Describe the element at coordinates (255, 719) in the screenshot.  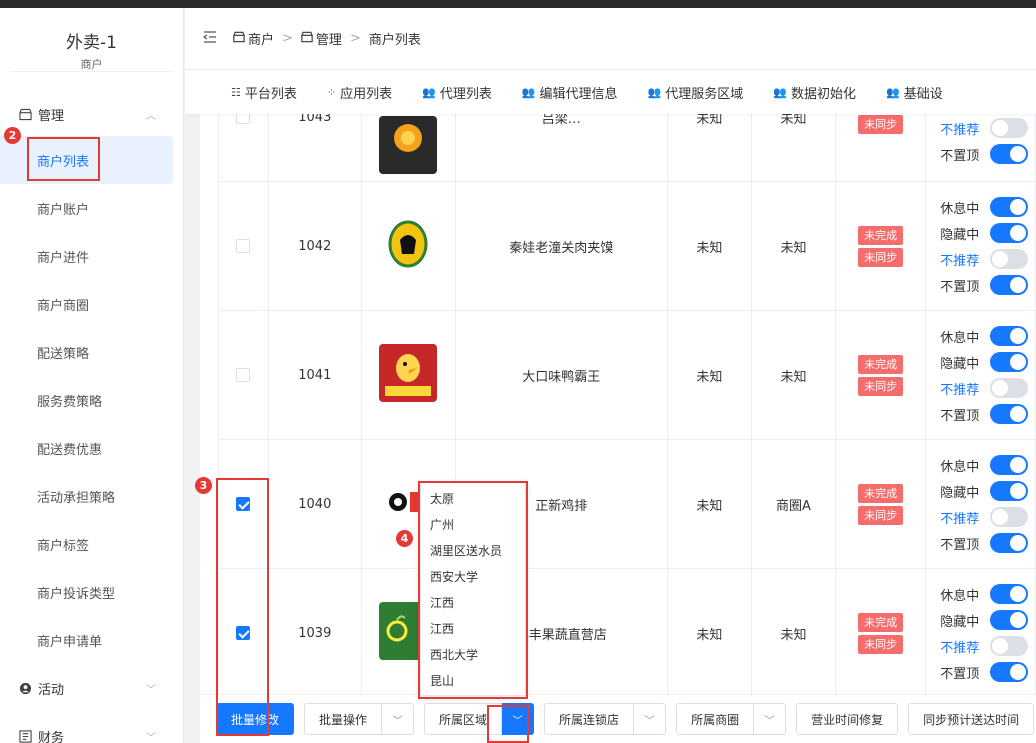
I see `batch-edit-button: 批量修改` at that location.